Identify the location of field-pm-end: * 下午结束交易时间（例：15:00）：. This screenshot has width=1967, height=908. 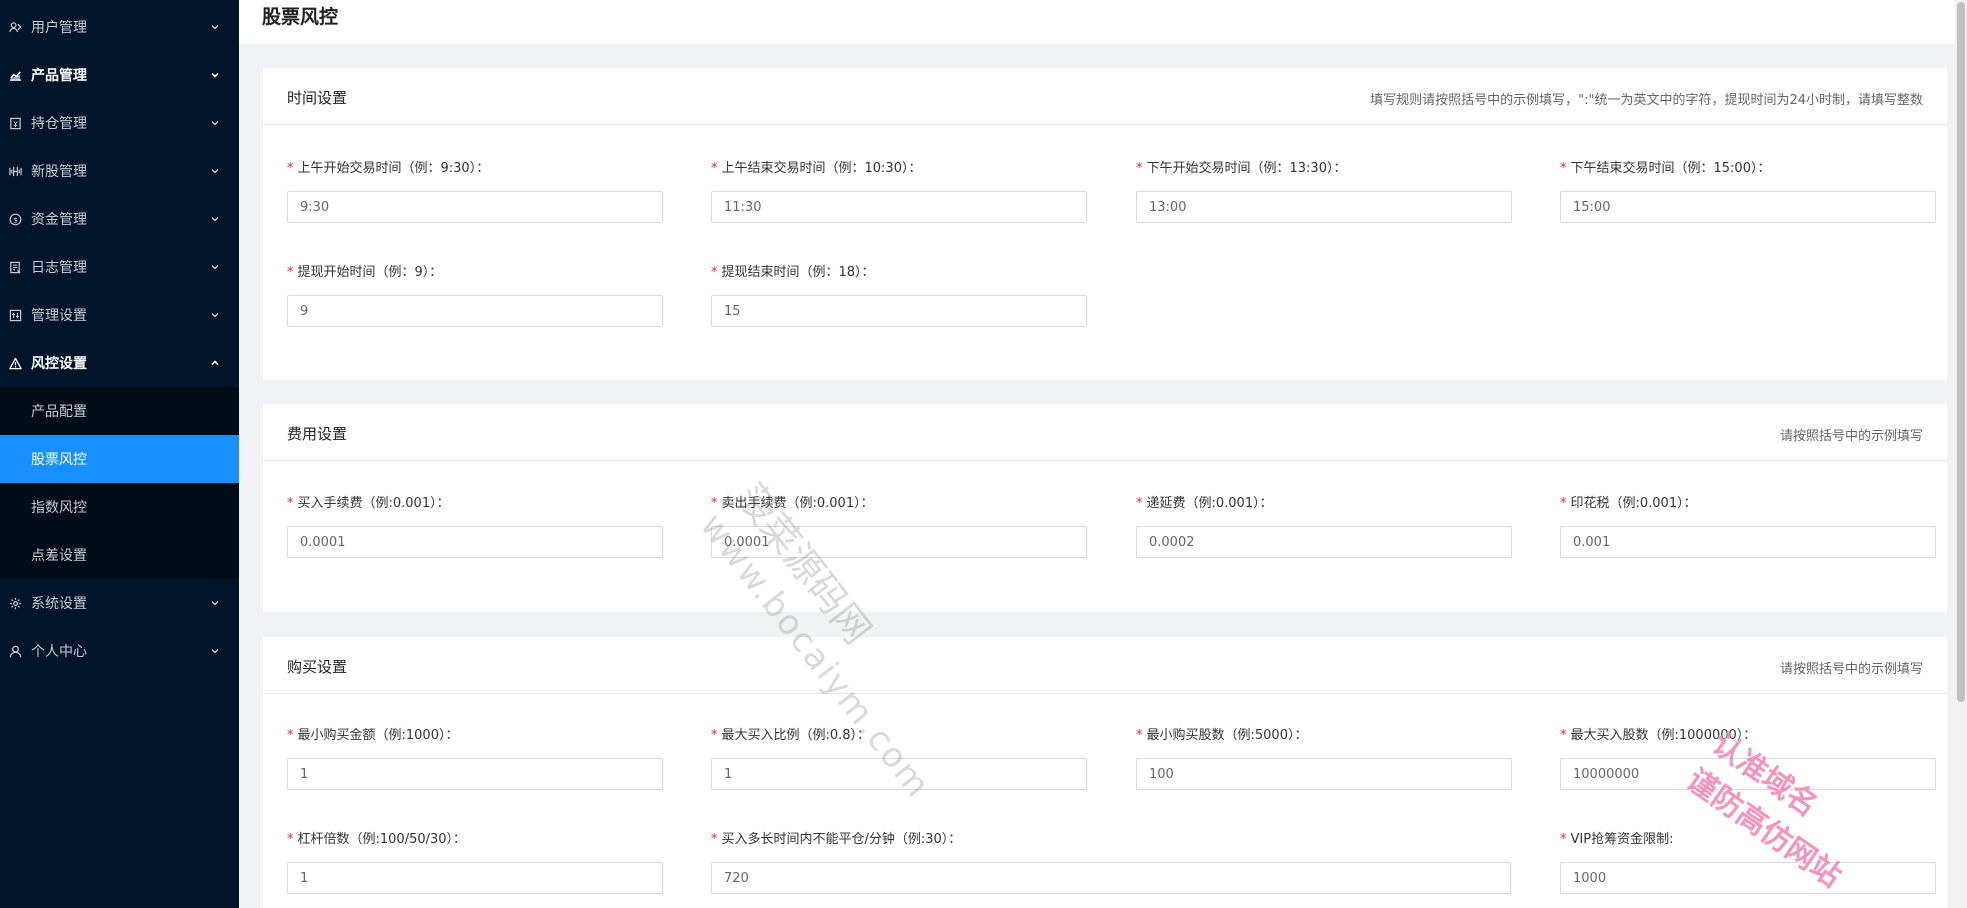
(1748, 191).